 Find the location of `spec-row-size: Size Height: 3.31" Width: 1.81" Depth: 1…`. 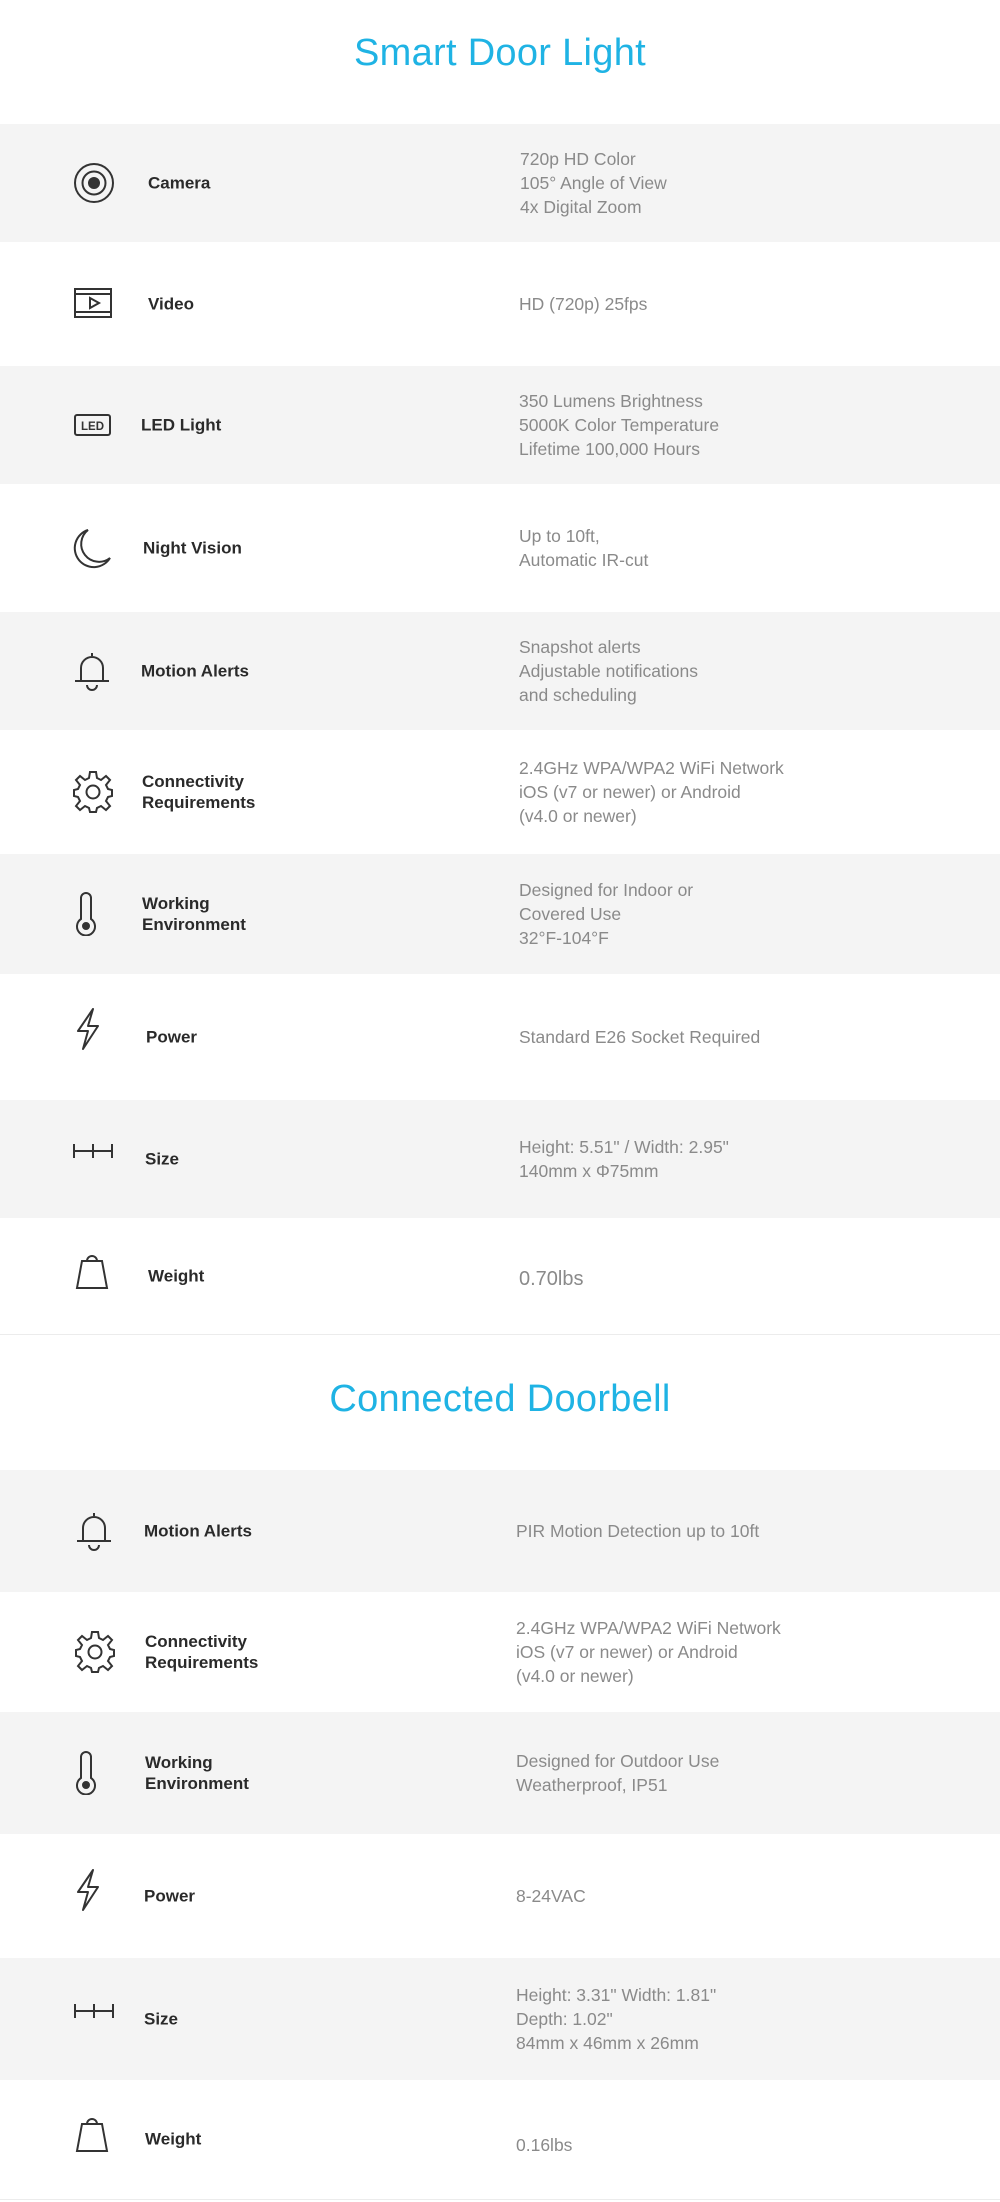

spec-row-size: Size Height: 3.31" Width: 1.81" Depth: 1… is located at coordinates (500, 2019).